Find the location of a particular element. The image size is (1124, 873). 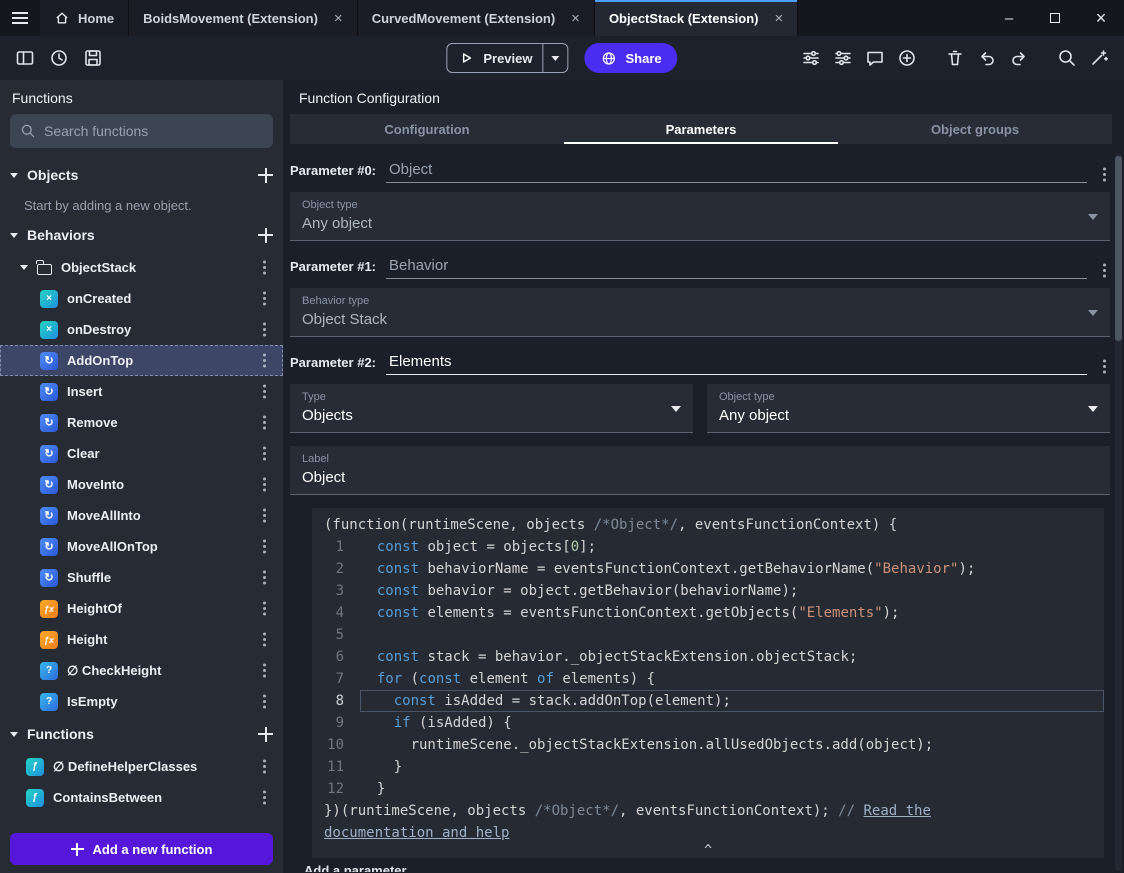

add-new-function-button: Add a new function is located at coordinates (141, 849).